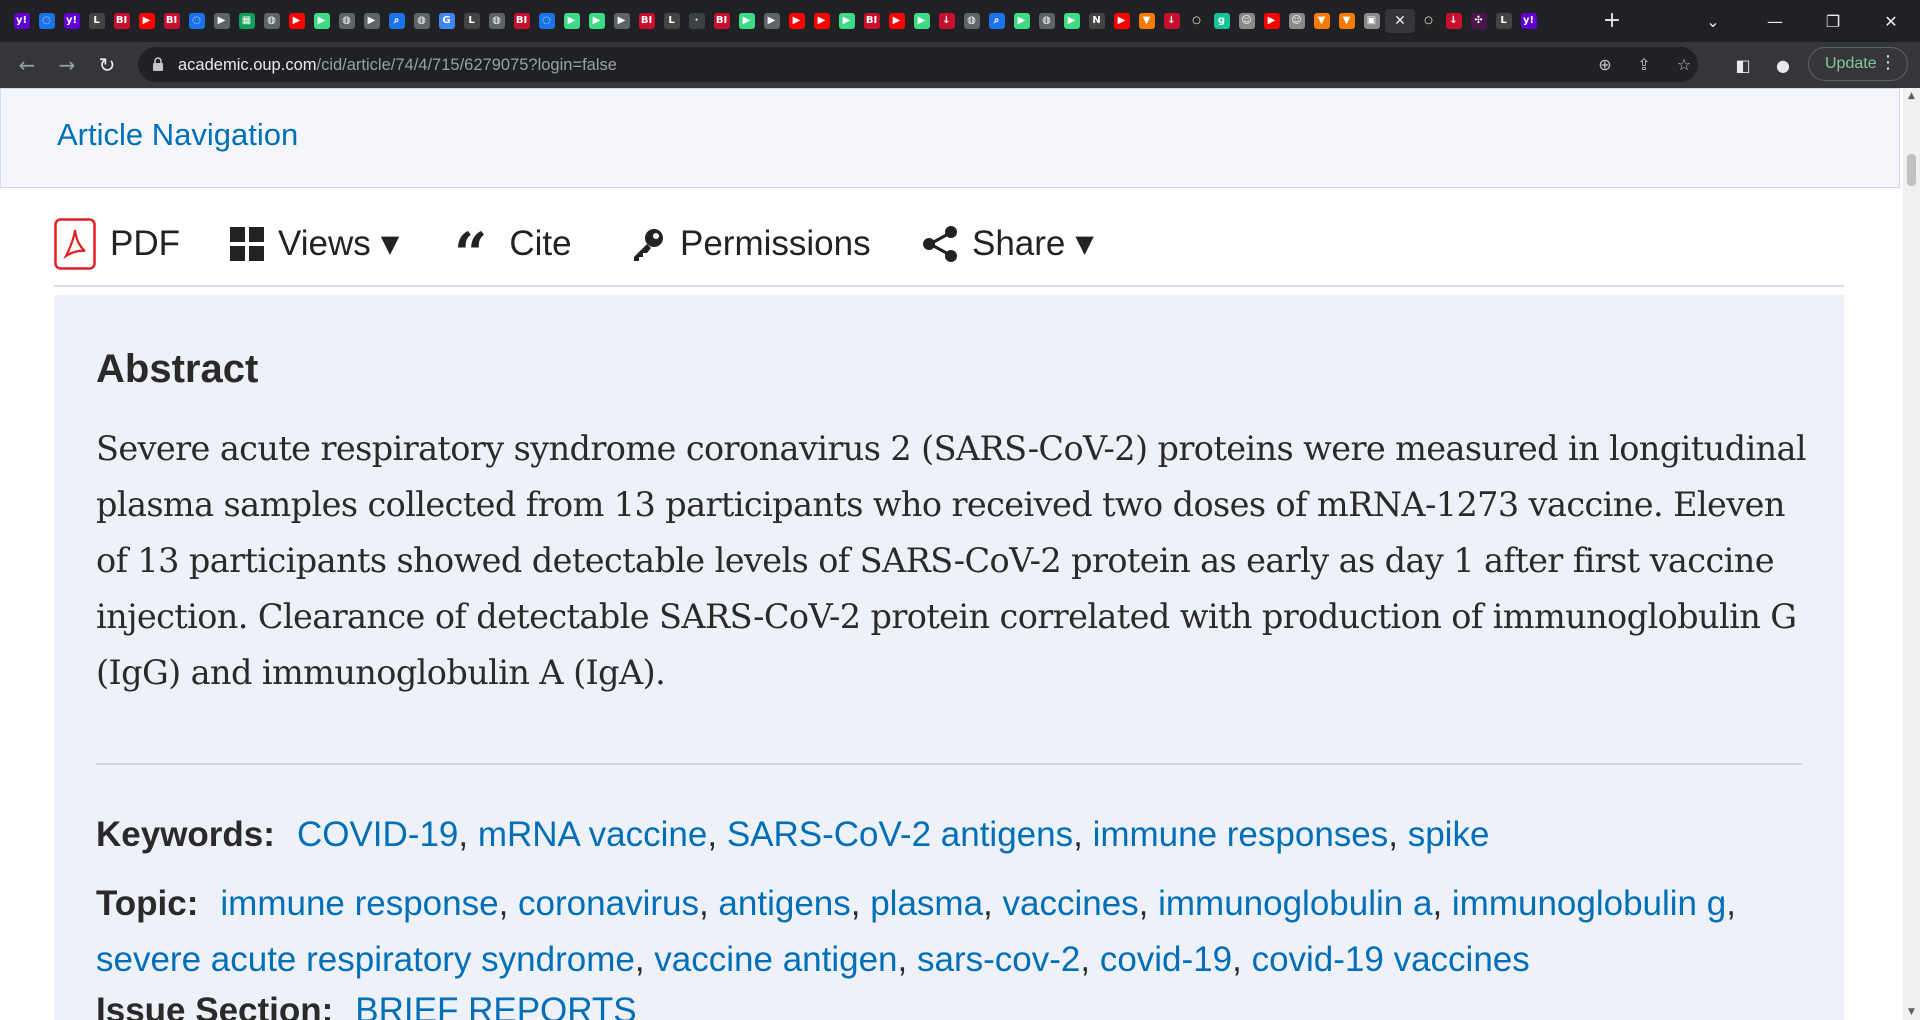 This screenshot has height=1020, width=1920. I want to click on tab: ▣, so click(1371, 21).